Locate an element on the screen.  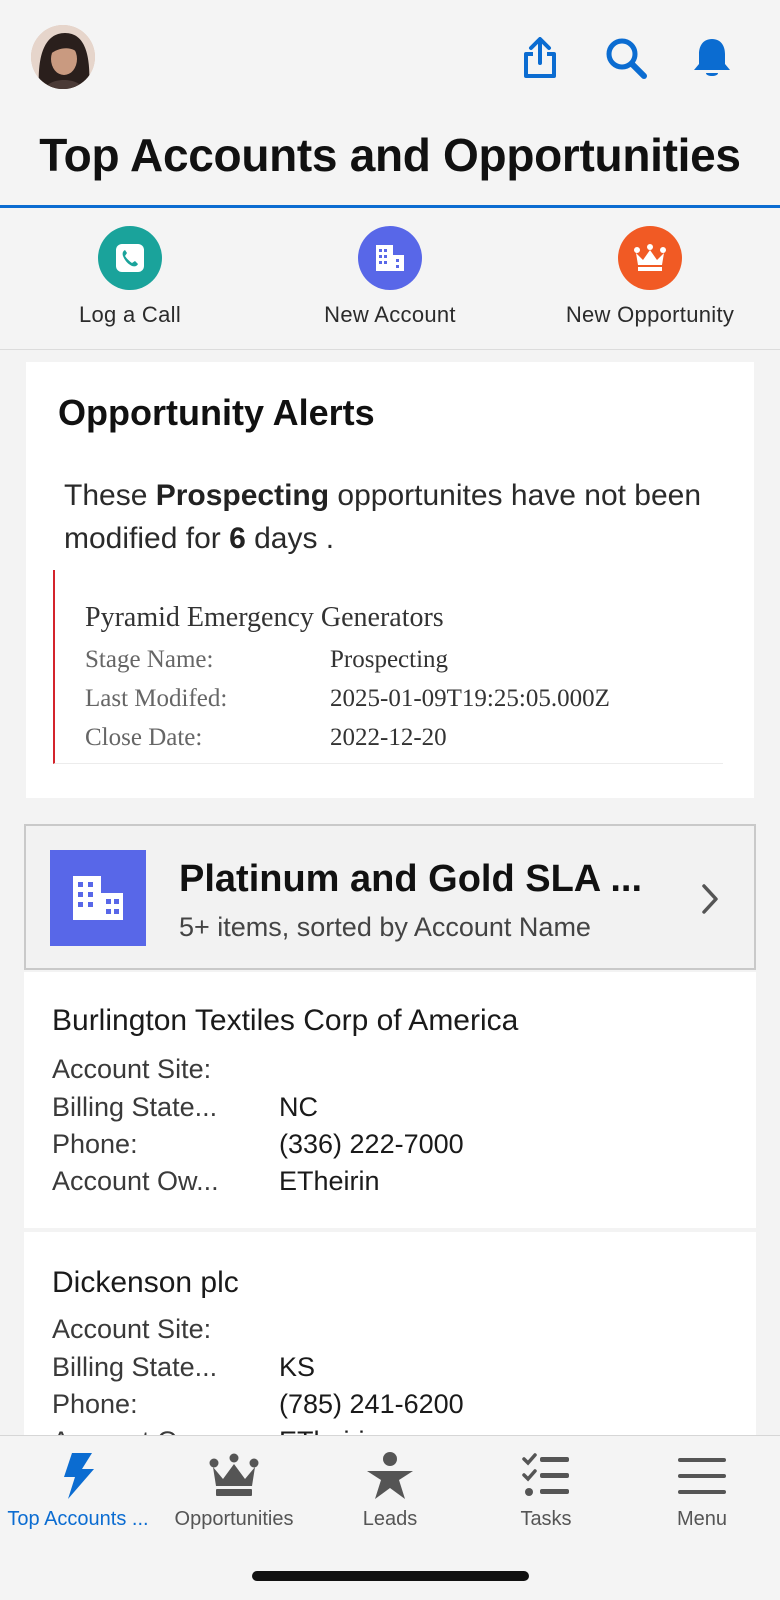
page-title: Top Accounts and Opportunities is located at coordinates (390, 155).